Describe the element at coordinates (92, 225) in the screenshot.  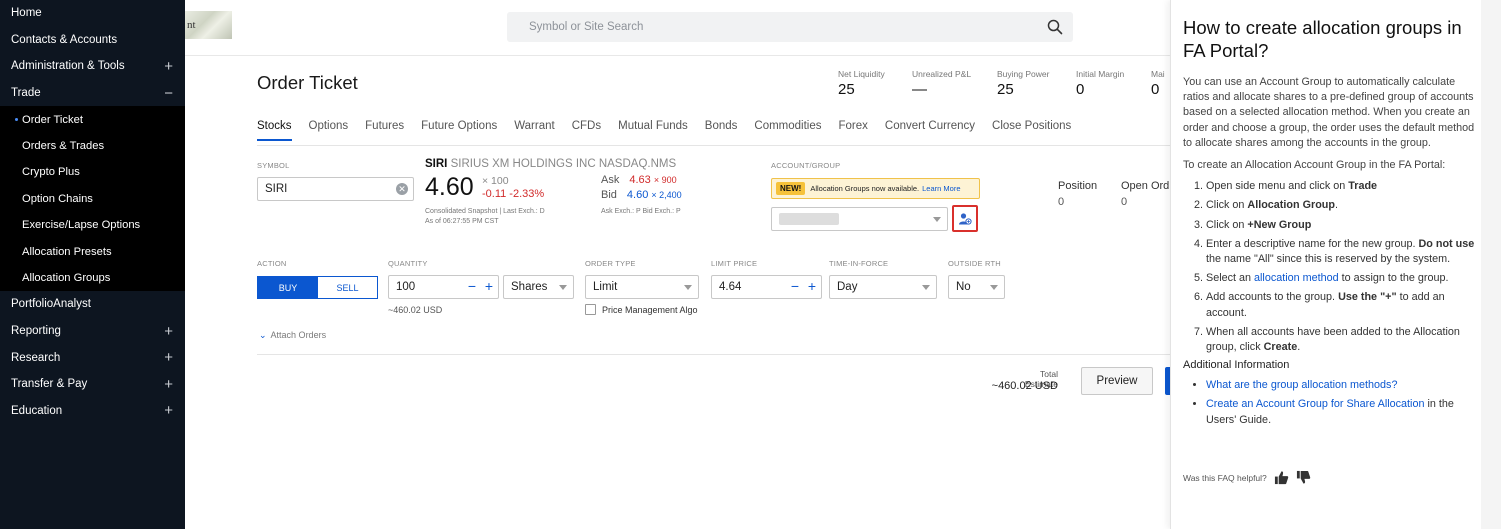
I see `subnav-exercise-lapse: Exercise/Lapse Options` at that location.